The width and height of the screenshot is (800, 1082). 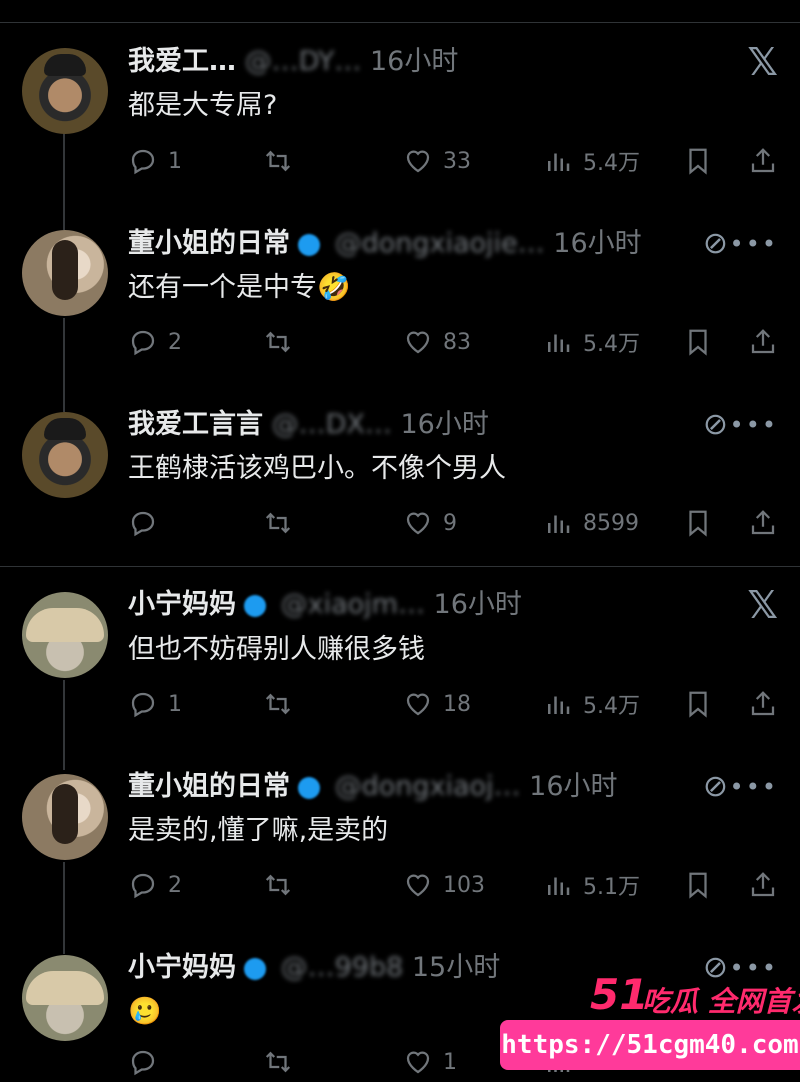 What do you see at coordinates (450, 523) in the screenshot?
I see `like-count: 9` at bounding box center [450, 523].